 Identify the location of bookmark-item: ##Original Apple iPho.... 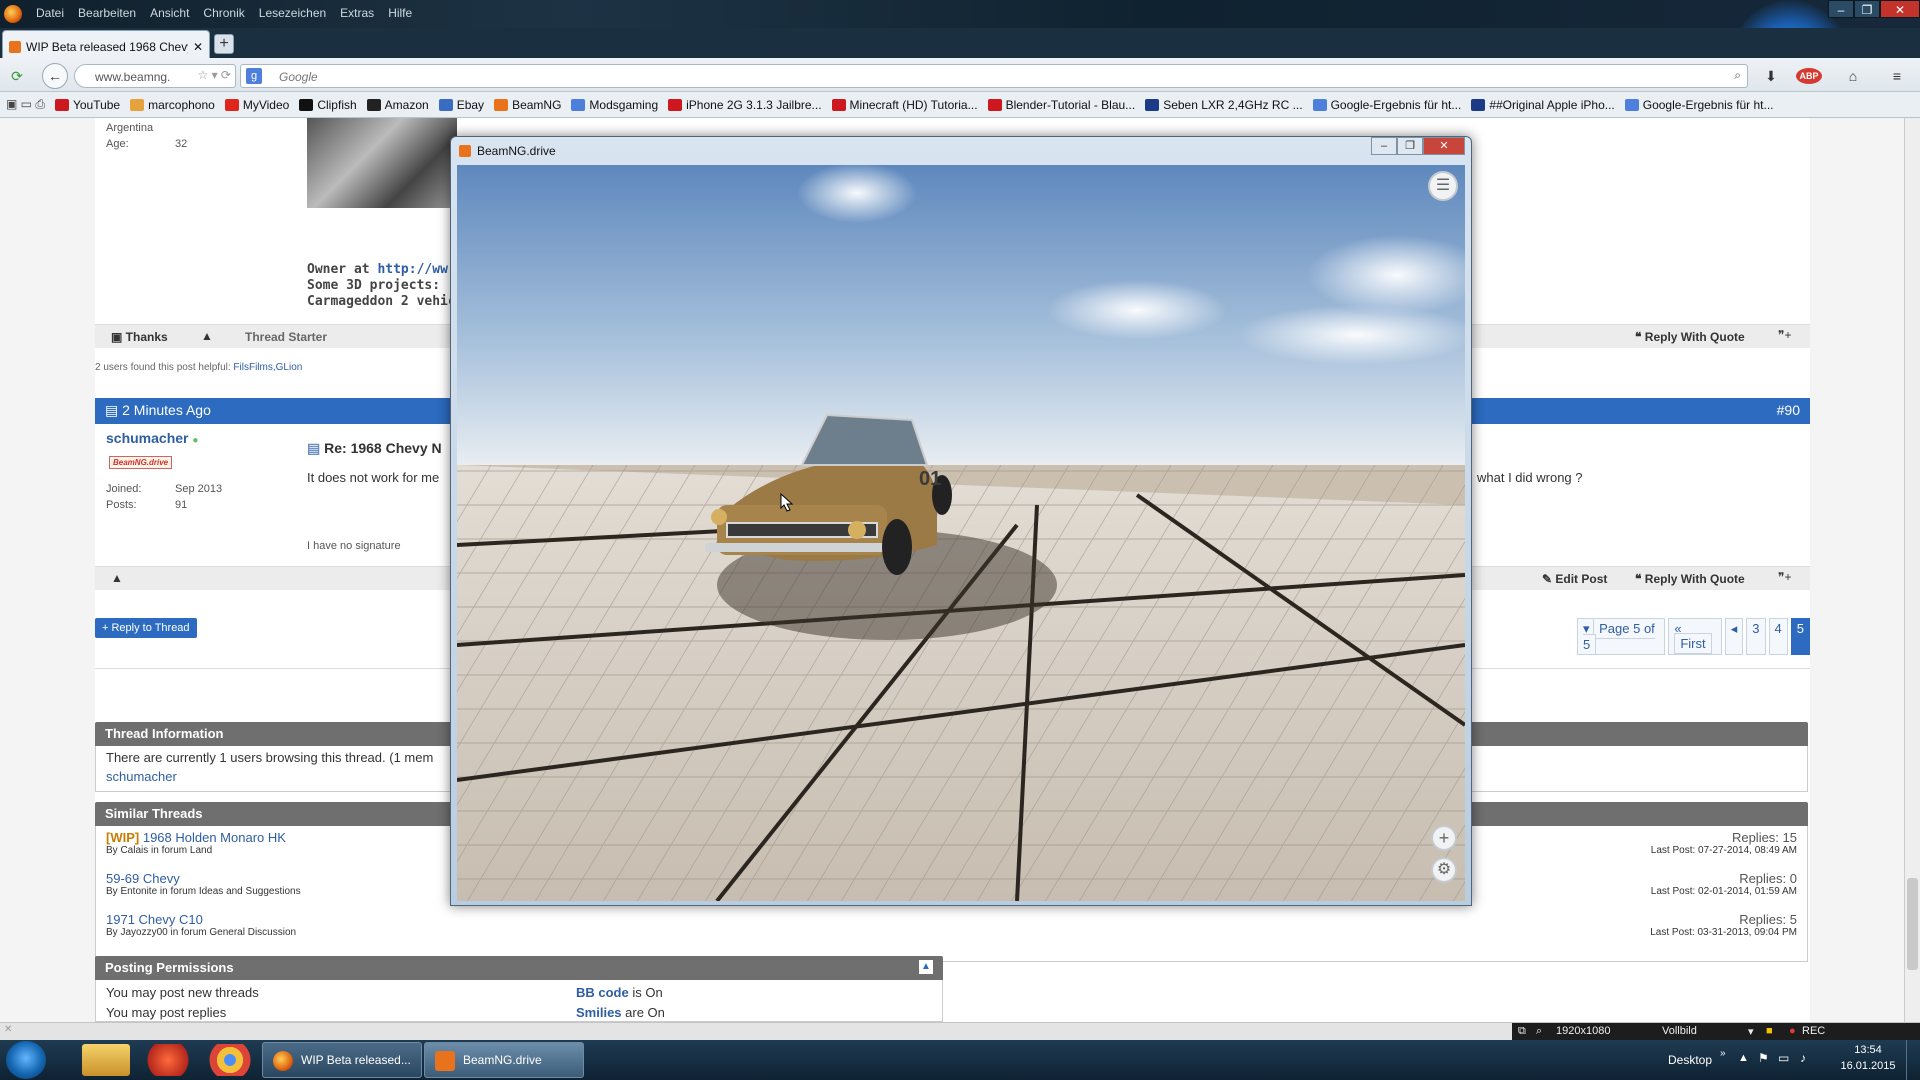
(1543, 105).